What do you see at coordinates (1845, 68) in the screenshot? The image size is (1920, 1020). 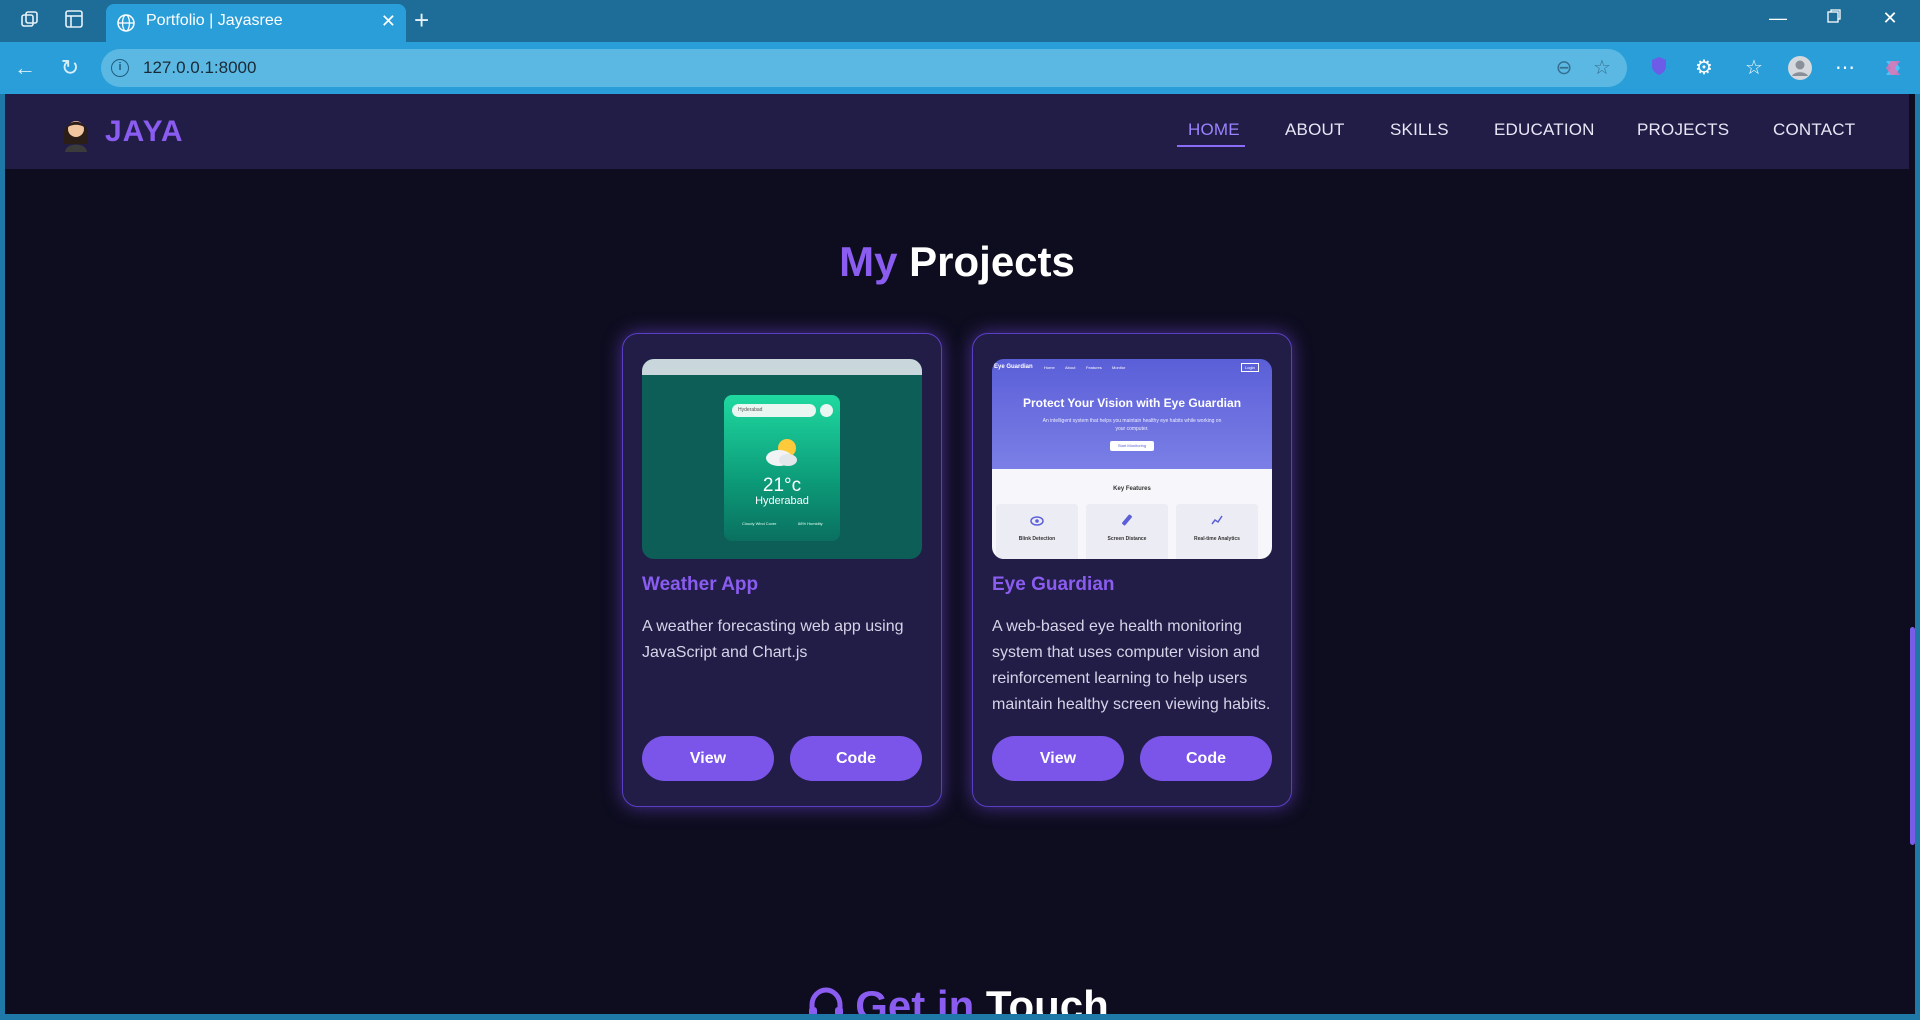 I see `more-options-icon: ⋯` at bounding box center [1845, 68].